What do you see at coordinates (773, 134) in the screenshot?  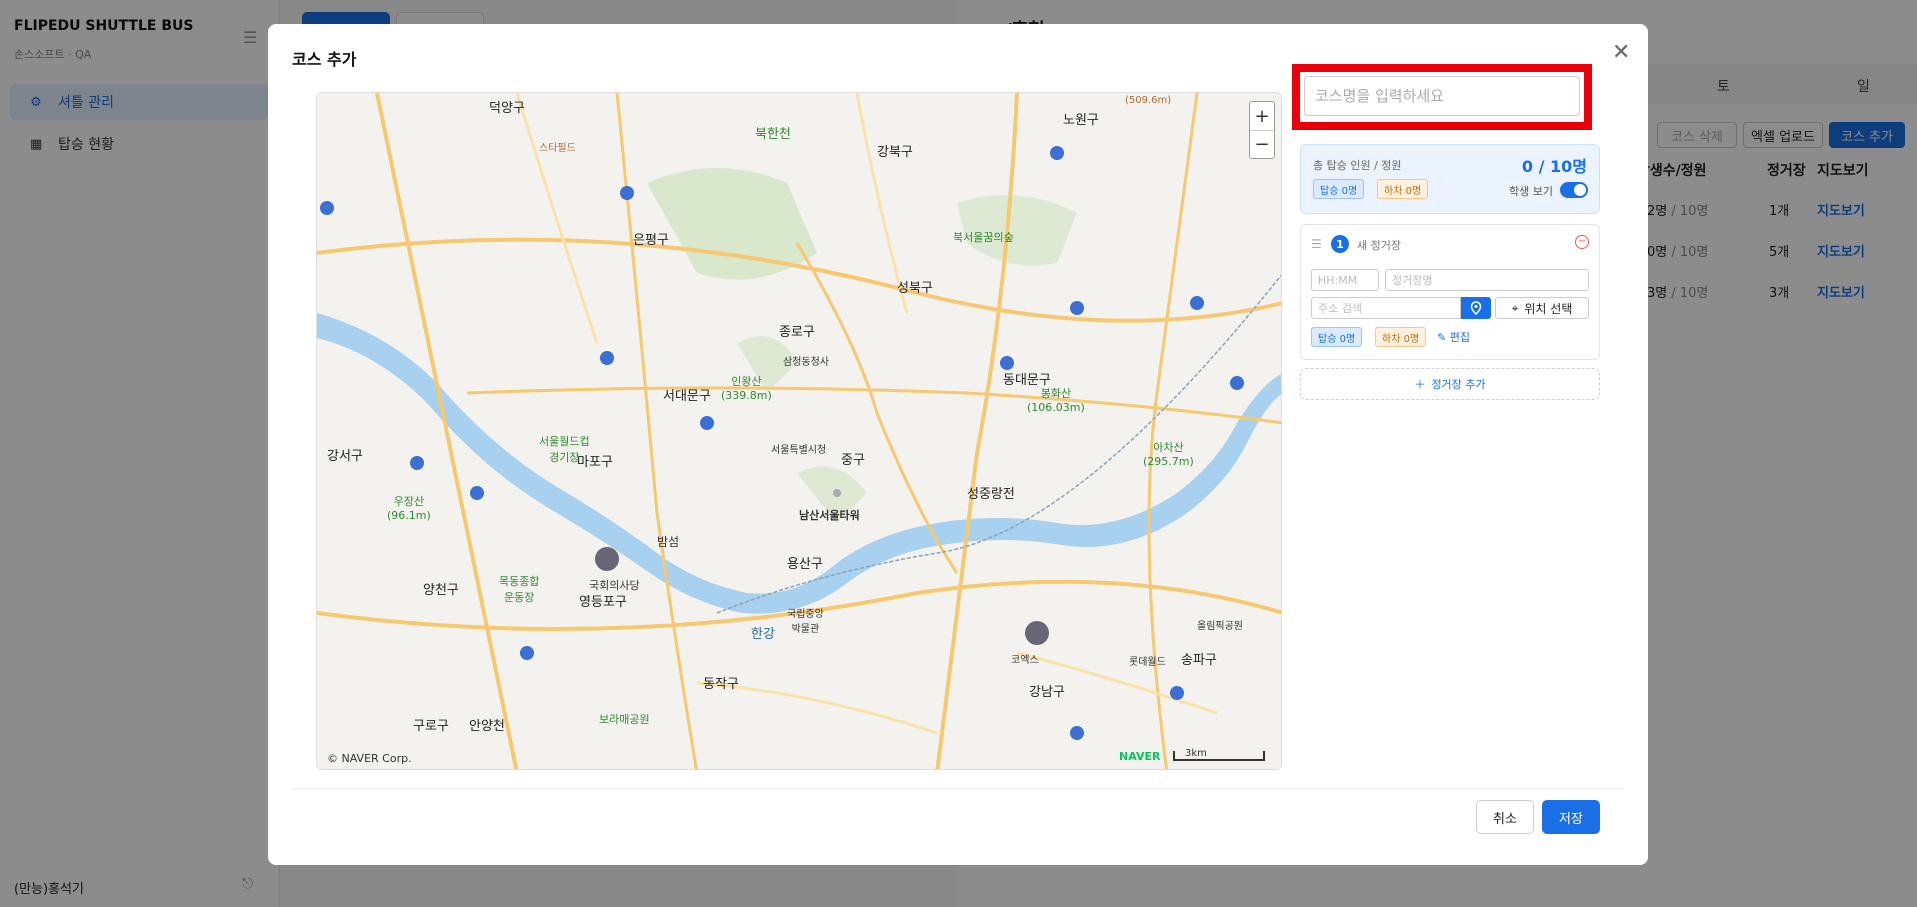 I see `map-label: 북한천` at bounding box center [773, 134].